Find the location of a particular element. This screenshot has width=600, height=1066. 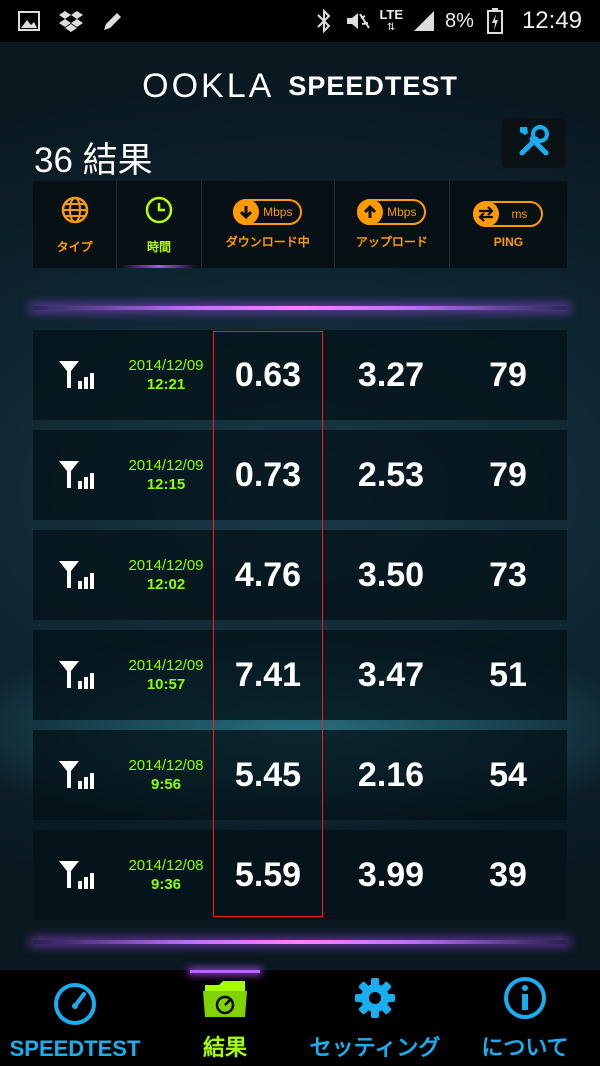

upload-icon is located at coordinates (370, 212).